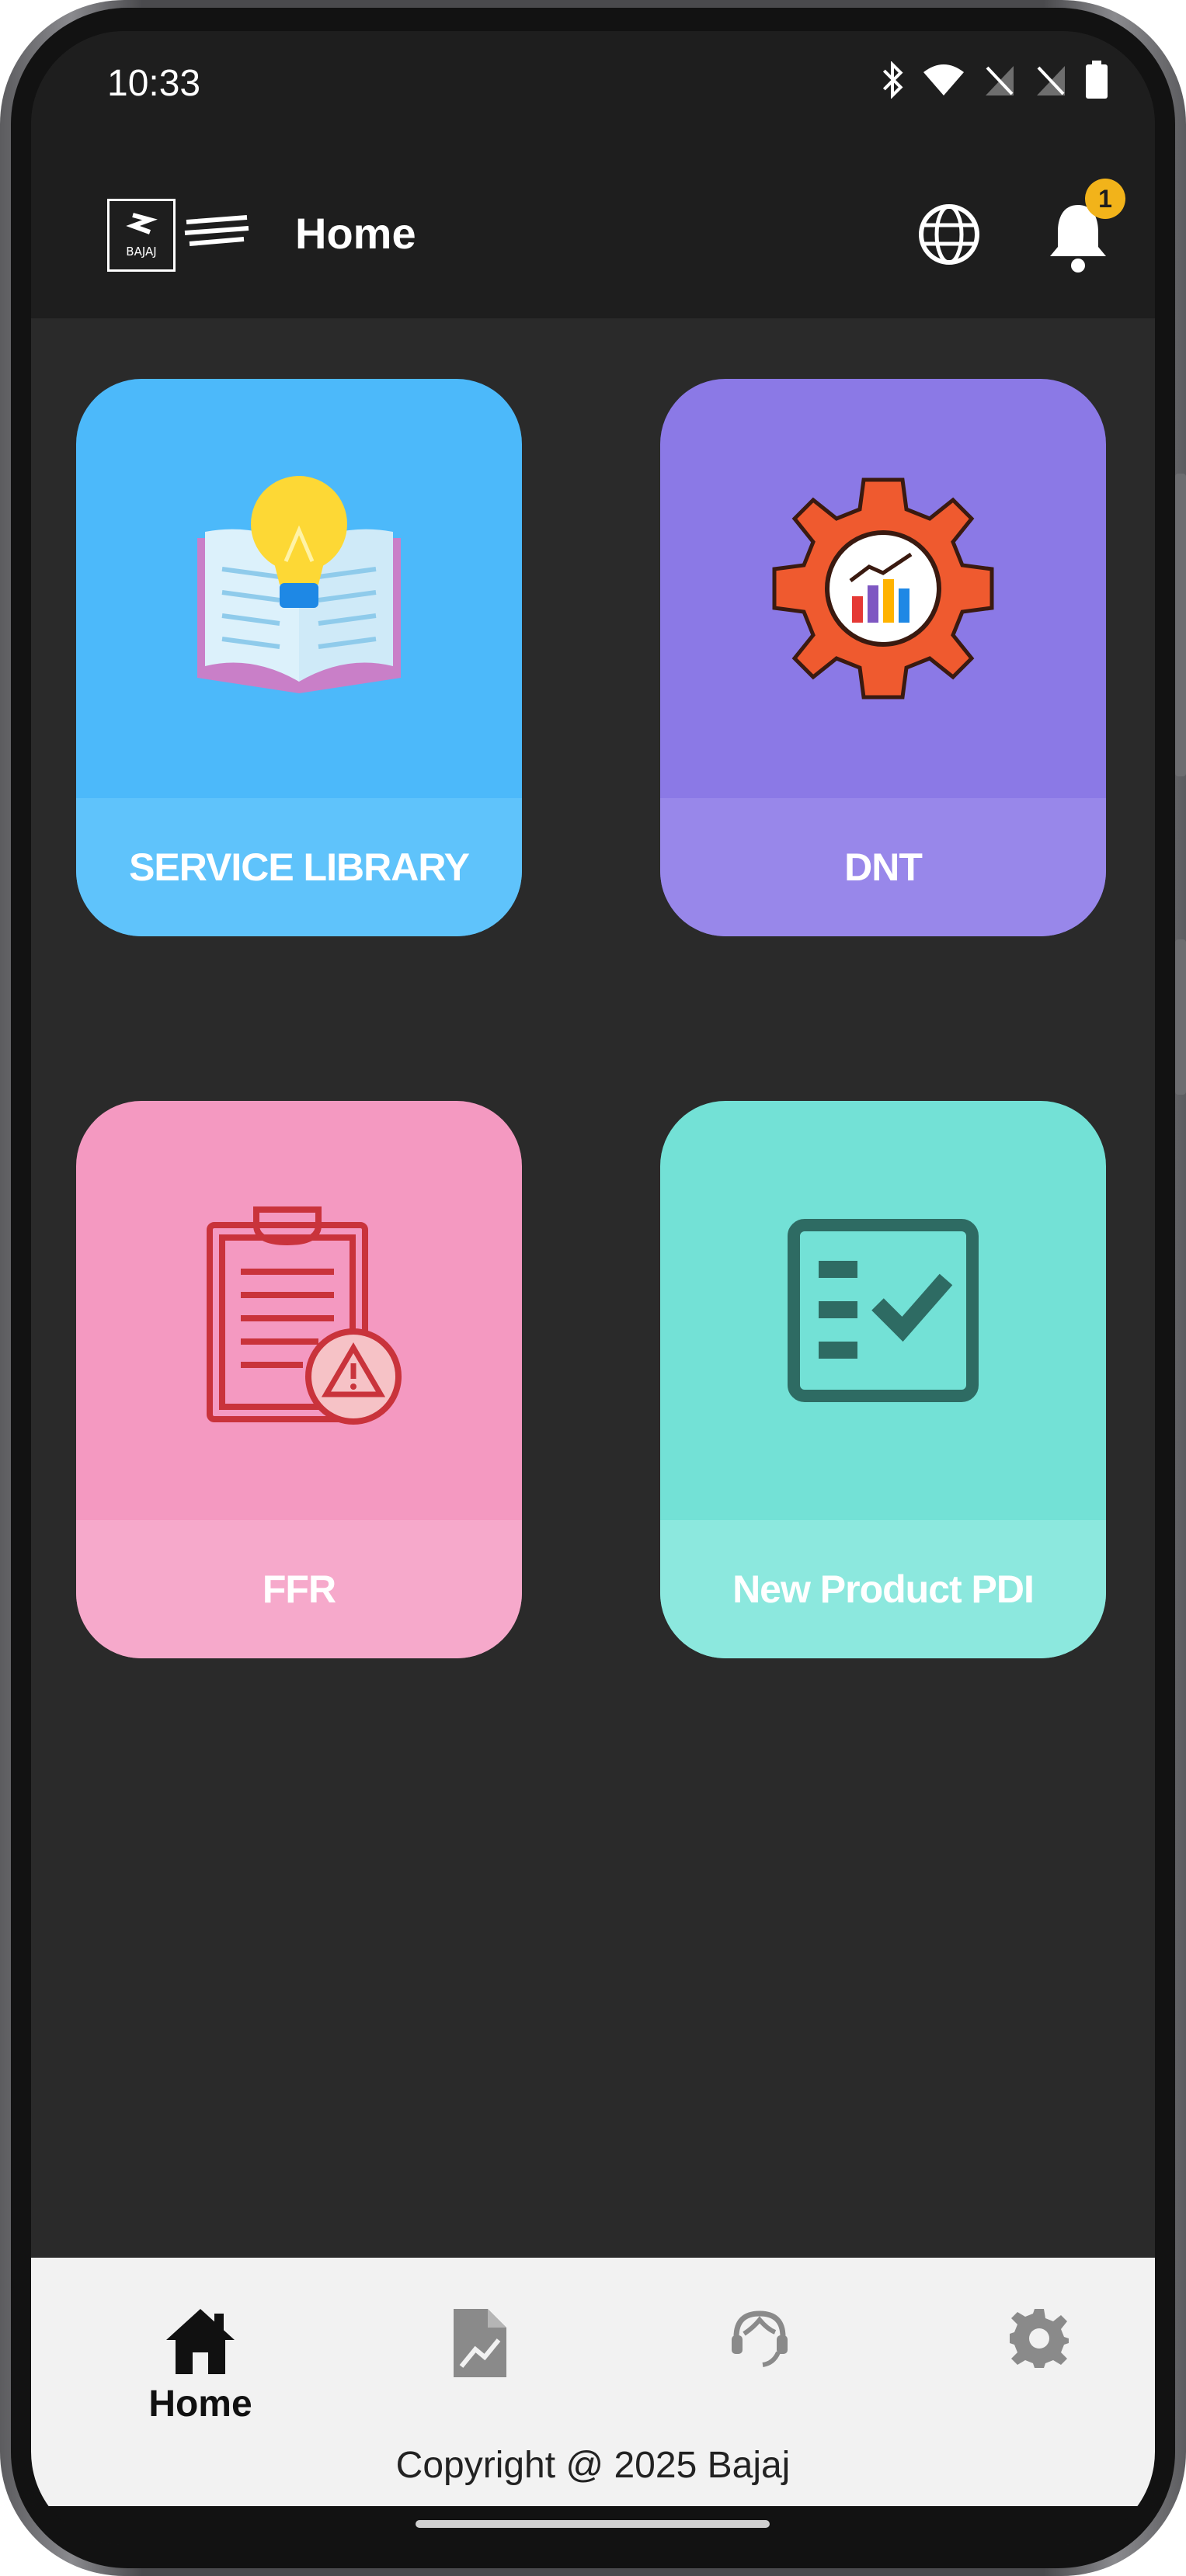 This screenshot has width=1186, height=2576. Describe the element at coordinates (141, 252) in the screenshot. I see `svg-text: BAJAJ` at that location.